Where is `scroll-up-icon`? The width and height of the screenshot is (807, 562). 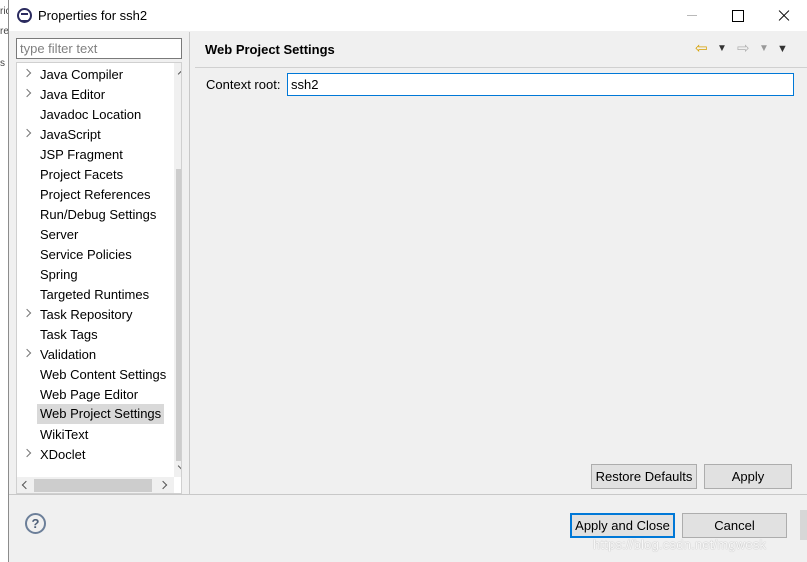 scroll-up-icon is located at coordinates (179, 74).